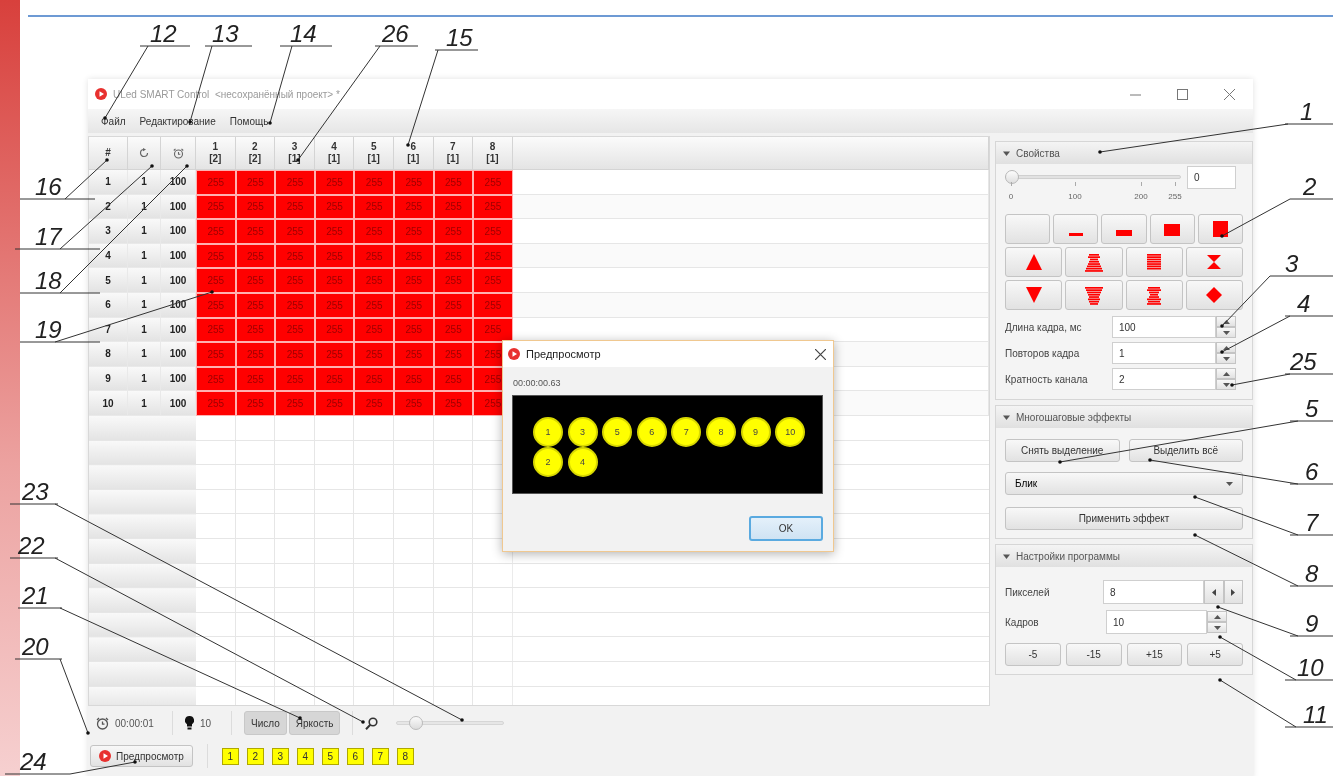  Describe the element at coordinates (1211, 177) in the screenshot. I see `value-field: 0` at that location.